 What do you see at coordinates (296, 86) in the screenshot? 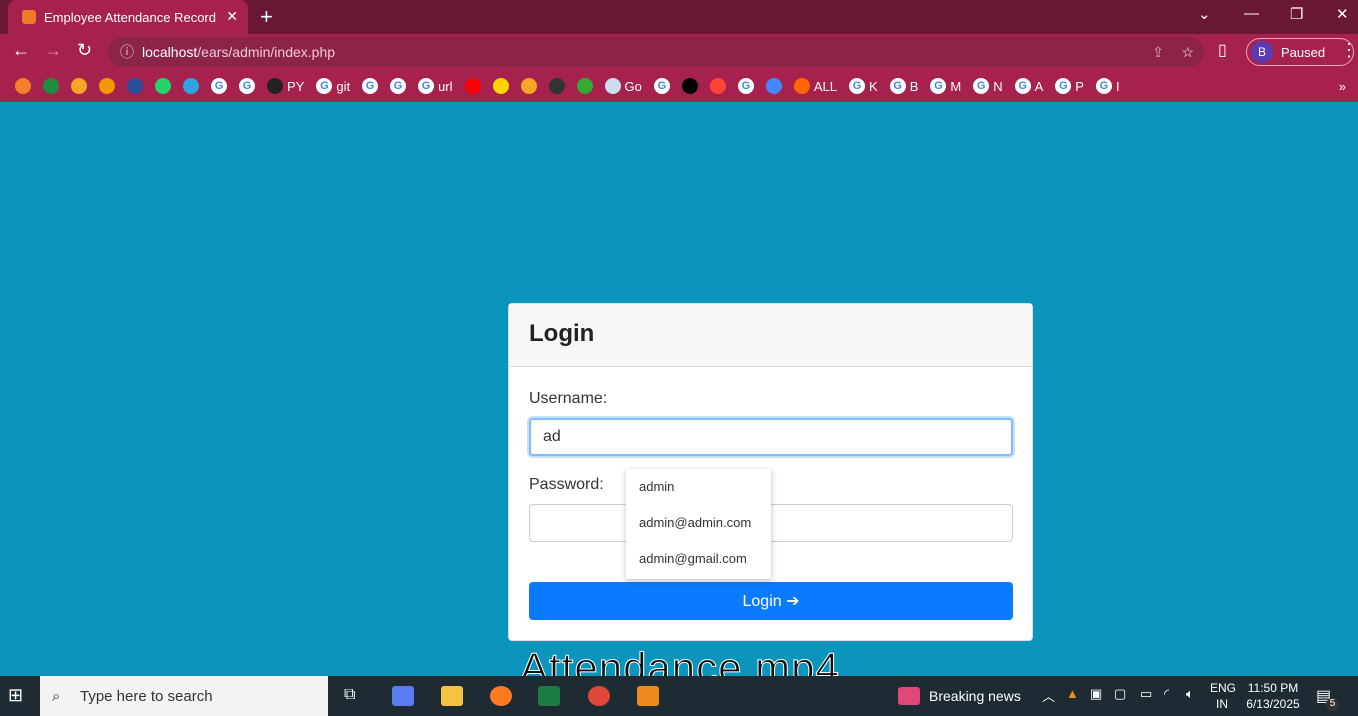
I see `bookmark-label: PY` at bounding box center [296, 86].